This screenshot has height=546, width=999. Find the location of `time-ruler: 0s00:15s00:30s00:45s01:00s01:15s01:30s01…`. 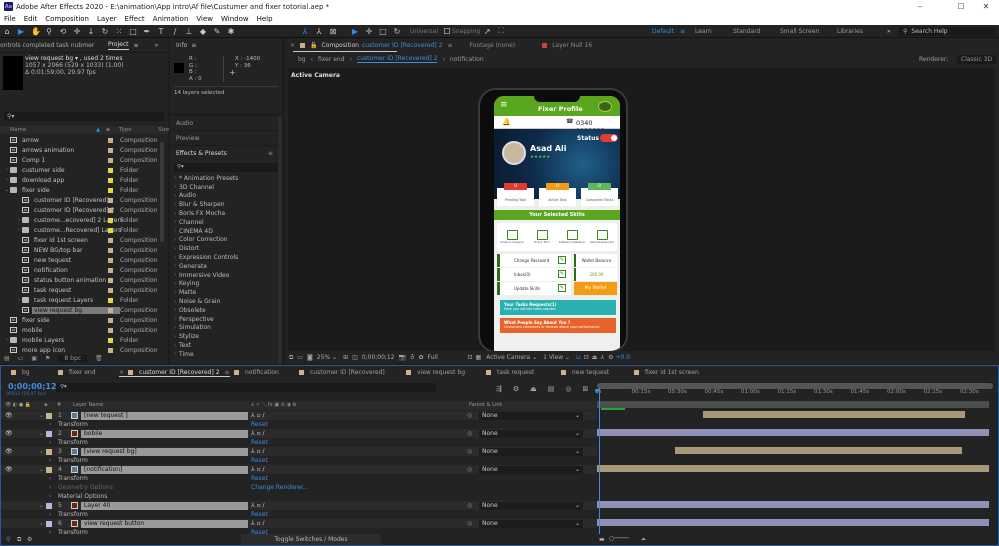

time-ruler: 0s00:15s00:30s00:45s01:00s01:15s01:30s01… is located at coordinates (794, 394).